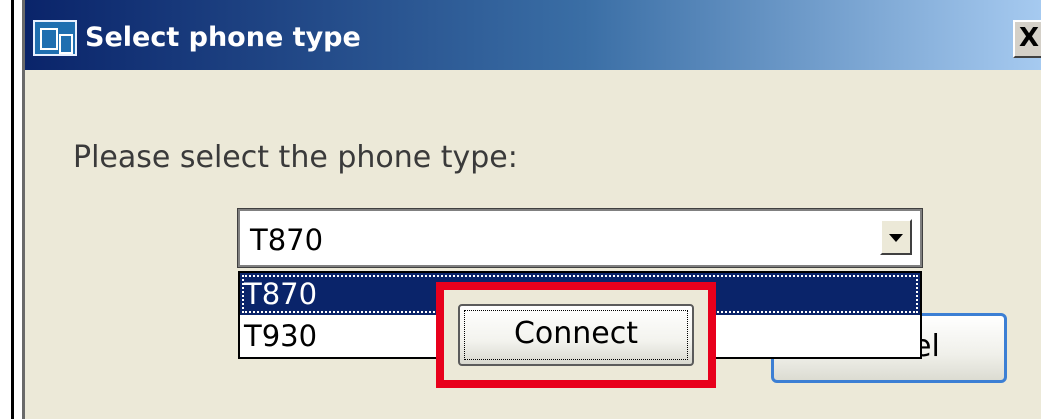 Image resolution: width=1041 pixels, height=419 pixels. Describe the element at coordinates (12, 209) in the screenshot. I see `window-border-line` at that location.